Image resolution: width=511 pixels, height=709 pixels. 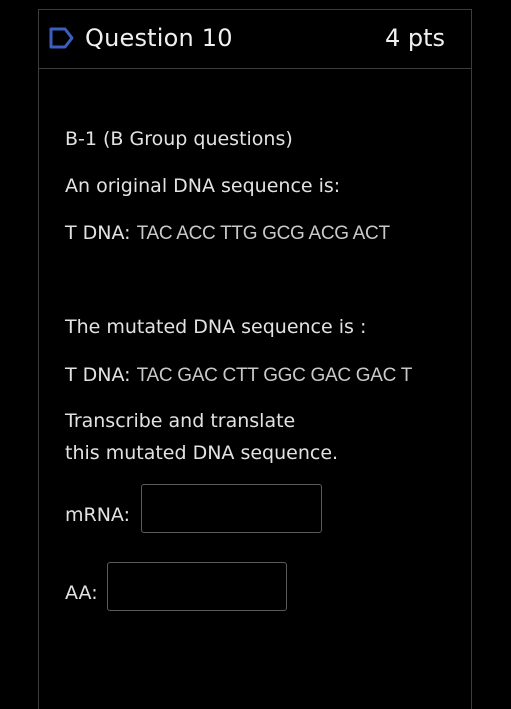 I want to click on mutated-sequence-line: T DNA: TAC GAC CTT GGC GAC GAC T, so click(x=238, y=375).